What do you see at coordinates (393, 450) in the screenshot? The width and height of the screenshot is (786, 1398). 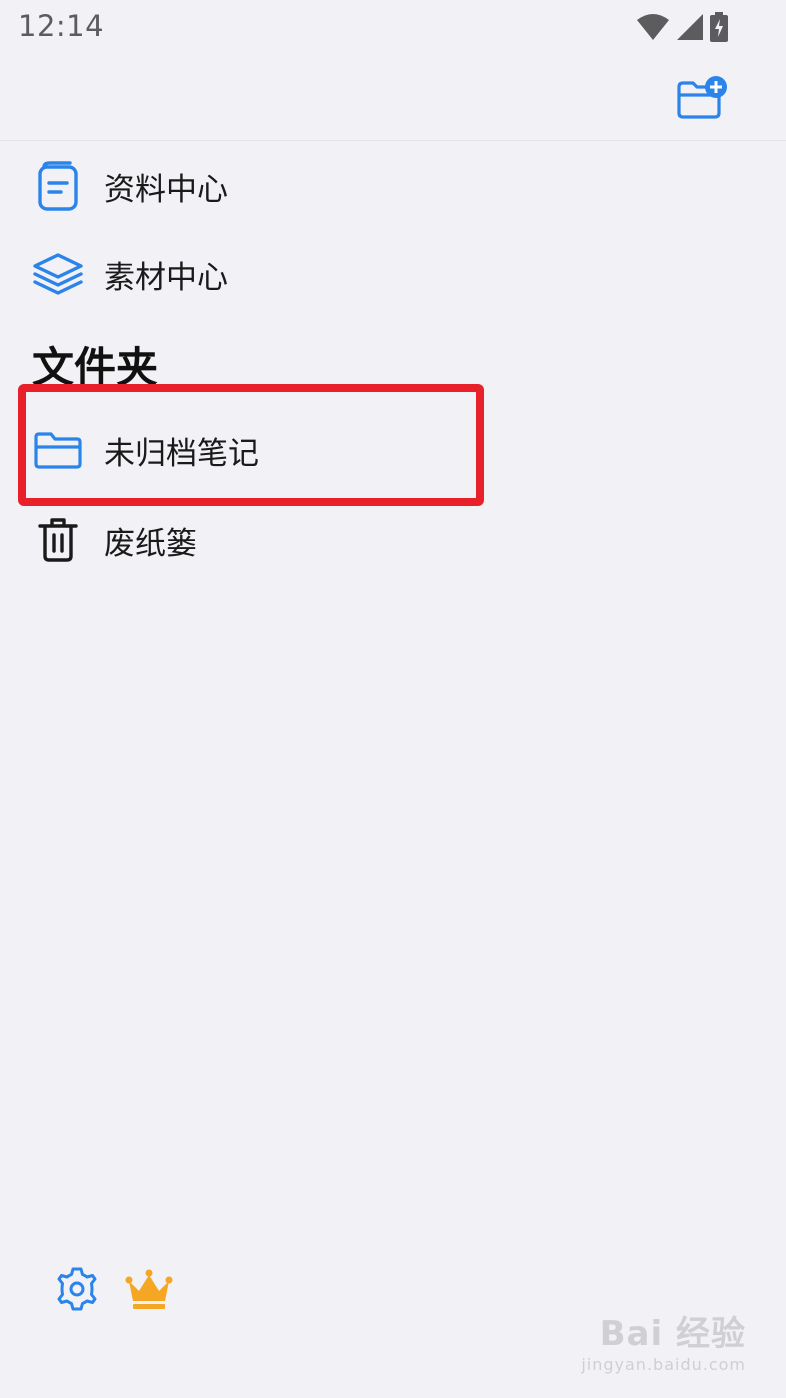 I see `folder-item-unarchived-notes: 未归档笔记` at bounding box center [393, 450].